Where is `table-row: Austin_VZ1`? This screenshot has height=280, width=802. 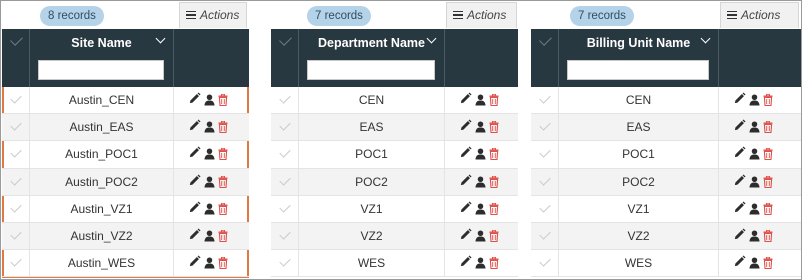 table-row: Austin_VZ1 is located at coordinates (125, 209).